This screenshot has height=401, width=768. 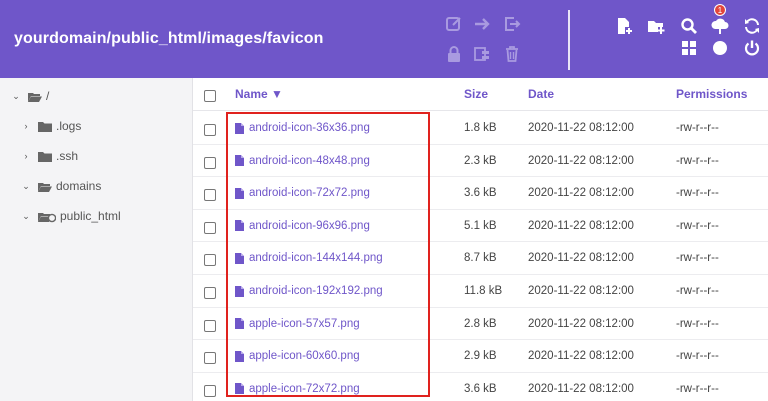 What do you see at coordinates (304, 388) in the screenshot?
I see `file-name: apple-icon-72x72.png` at bounding box center [304, 388].